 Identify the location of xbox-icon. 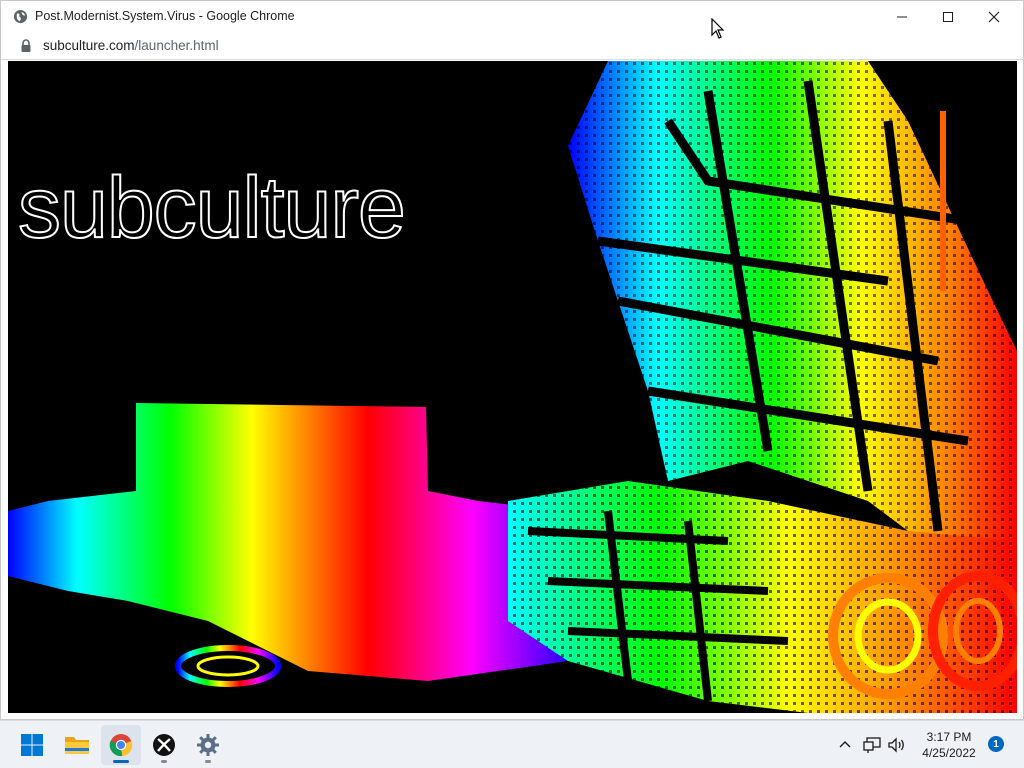
(164, 745).